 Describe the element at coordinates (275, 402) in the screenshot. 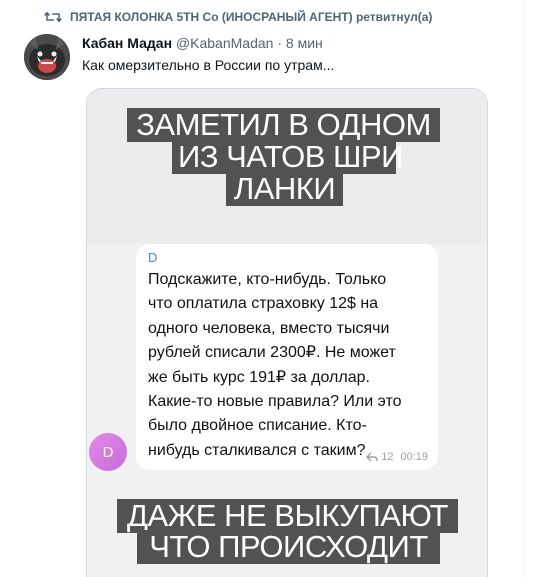

I see `chat-message-line: Какие-то новые правила? Или это` at that location.